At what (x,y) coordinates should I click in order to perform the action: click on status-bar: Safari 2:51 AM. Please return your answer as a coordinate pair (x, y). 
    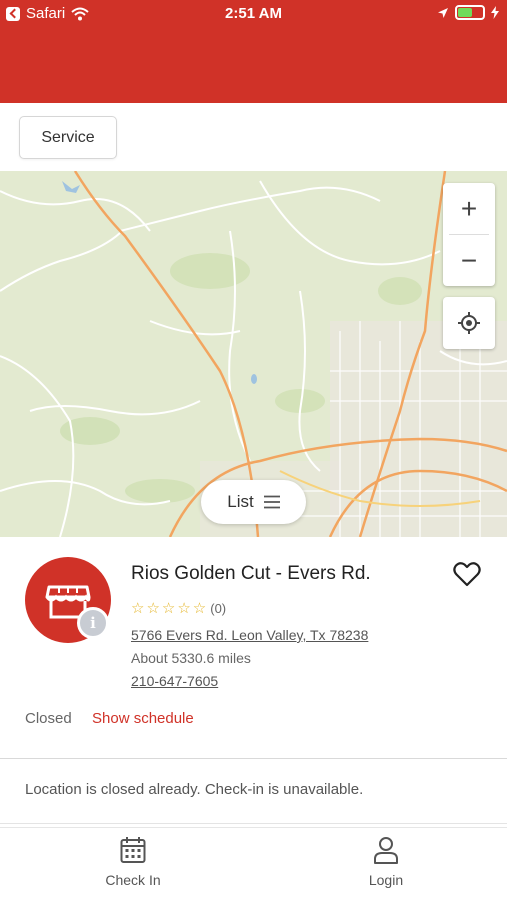
    Looking at the image, I should click on (253, 14).